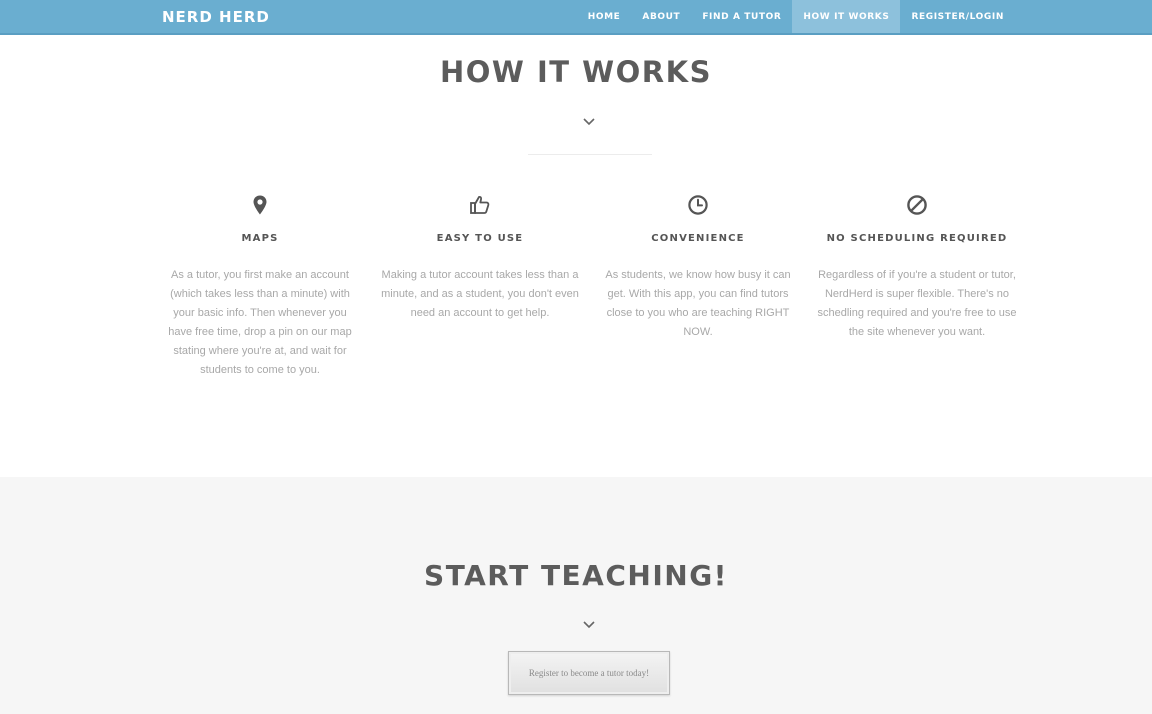 Image resolution: width=1152 pixels, height=714 pixels. I want to click on thumbs-up-icon, so click(480, 204).